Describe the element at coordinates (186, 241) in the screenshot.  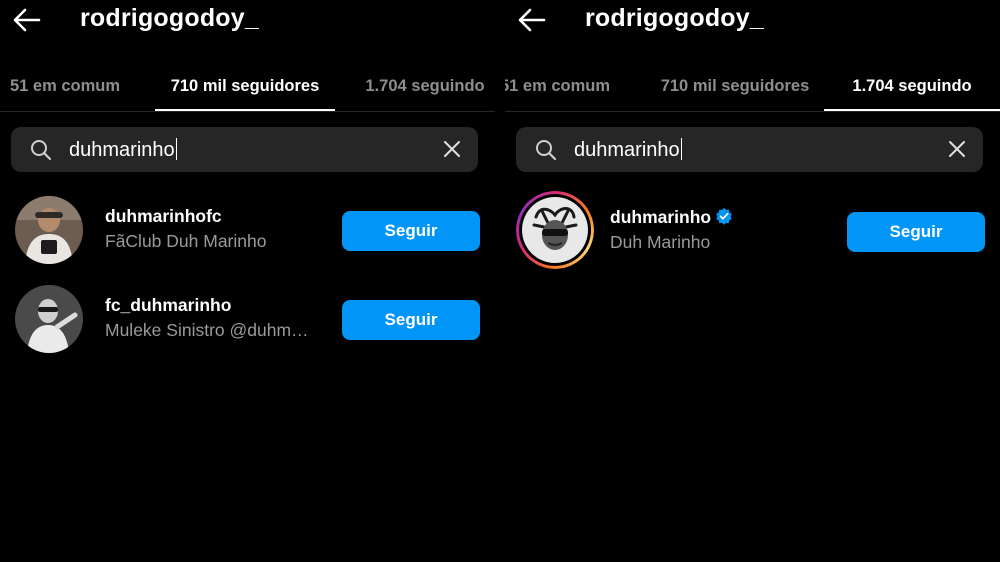
I see `result-full-name: FãClub Duh Marinho` at that location.